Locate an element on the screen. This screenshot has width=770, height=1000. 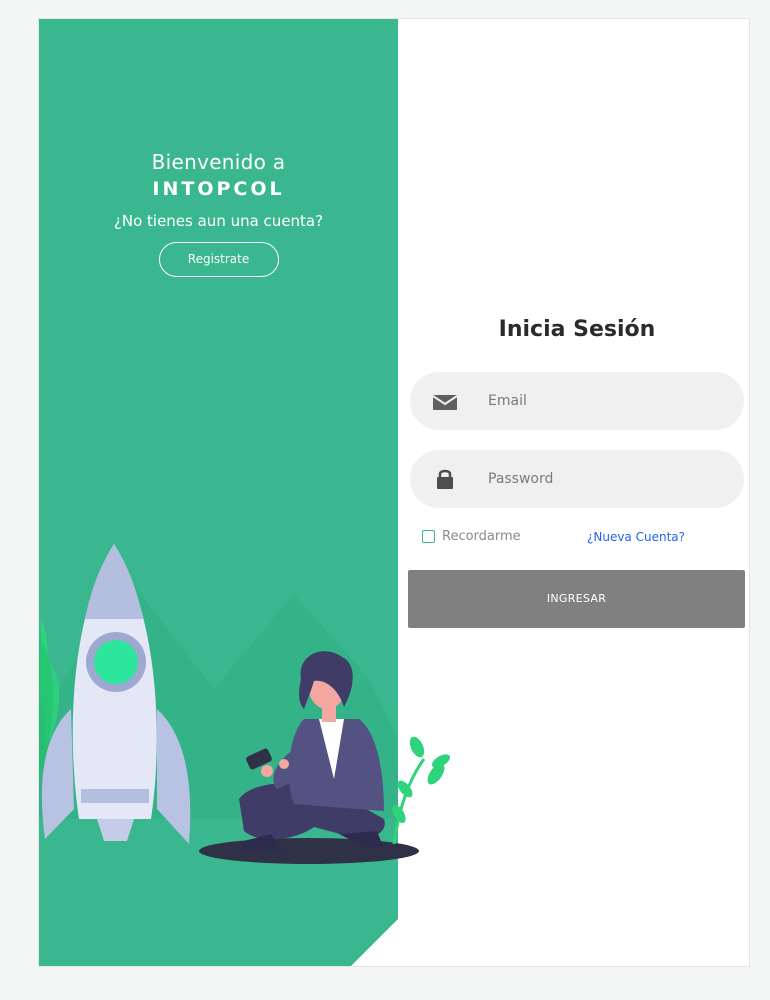
brand-name: INTOPCOL is located at coordinates (218, 189).